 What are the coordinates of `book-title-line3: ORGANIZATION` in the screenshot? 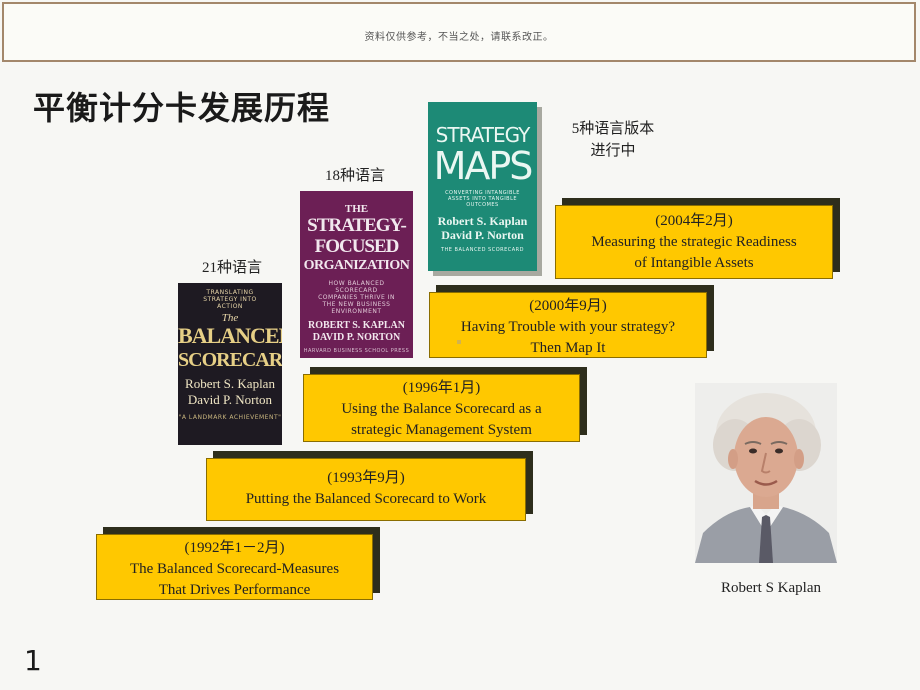 It's located at (356, 265).